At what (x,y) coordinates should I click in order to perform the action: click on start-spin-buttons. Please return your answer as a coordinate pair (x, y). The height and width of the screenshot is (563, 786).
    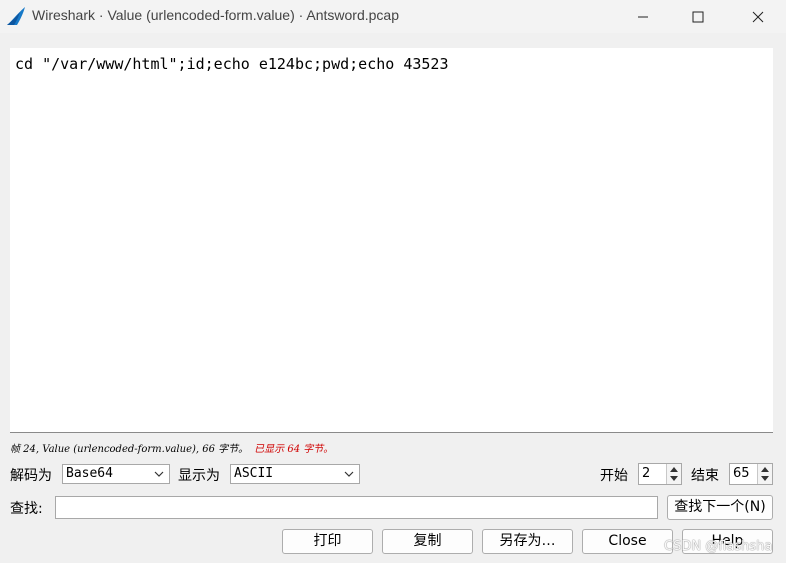
    Looking at the image, I should click on (673, 474).